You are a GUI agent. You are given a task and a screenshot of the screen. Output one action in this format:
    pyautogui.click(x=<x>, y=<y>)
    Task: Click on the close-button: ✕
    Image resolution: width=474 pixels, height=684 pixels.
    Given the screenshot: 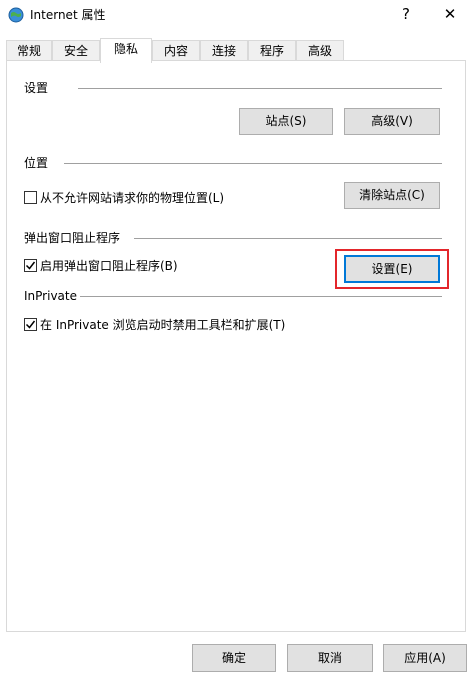 What is the action you would take?
    pyautogui.click(x=450, y=14)
    